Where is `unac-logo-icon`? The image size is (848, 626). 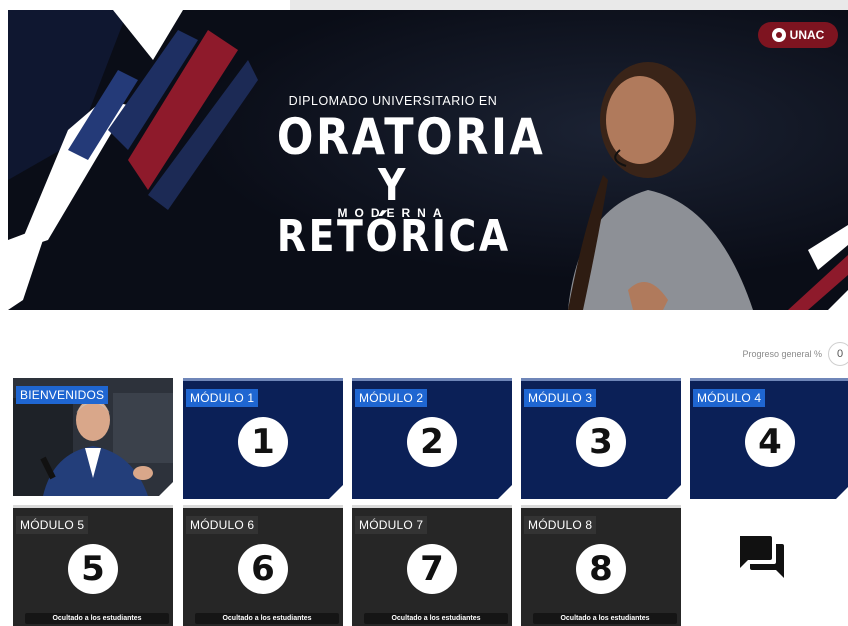
unac-logo-icon is located at coordinates (778, 35).